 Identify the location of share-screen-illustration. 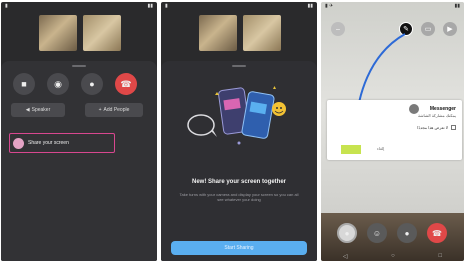
(236, 115).